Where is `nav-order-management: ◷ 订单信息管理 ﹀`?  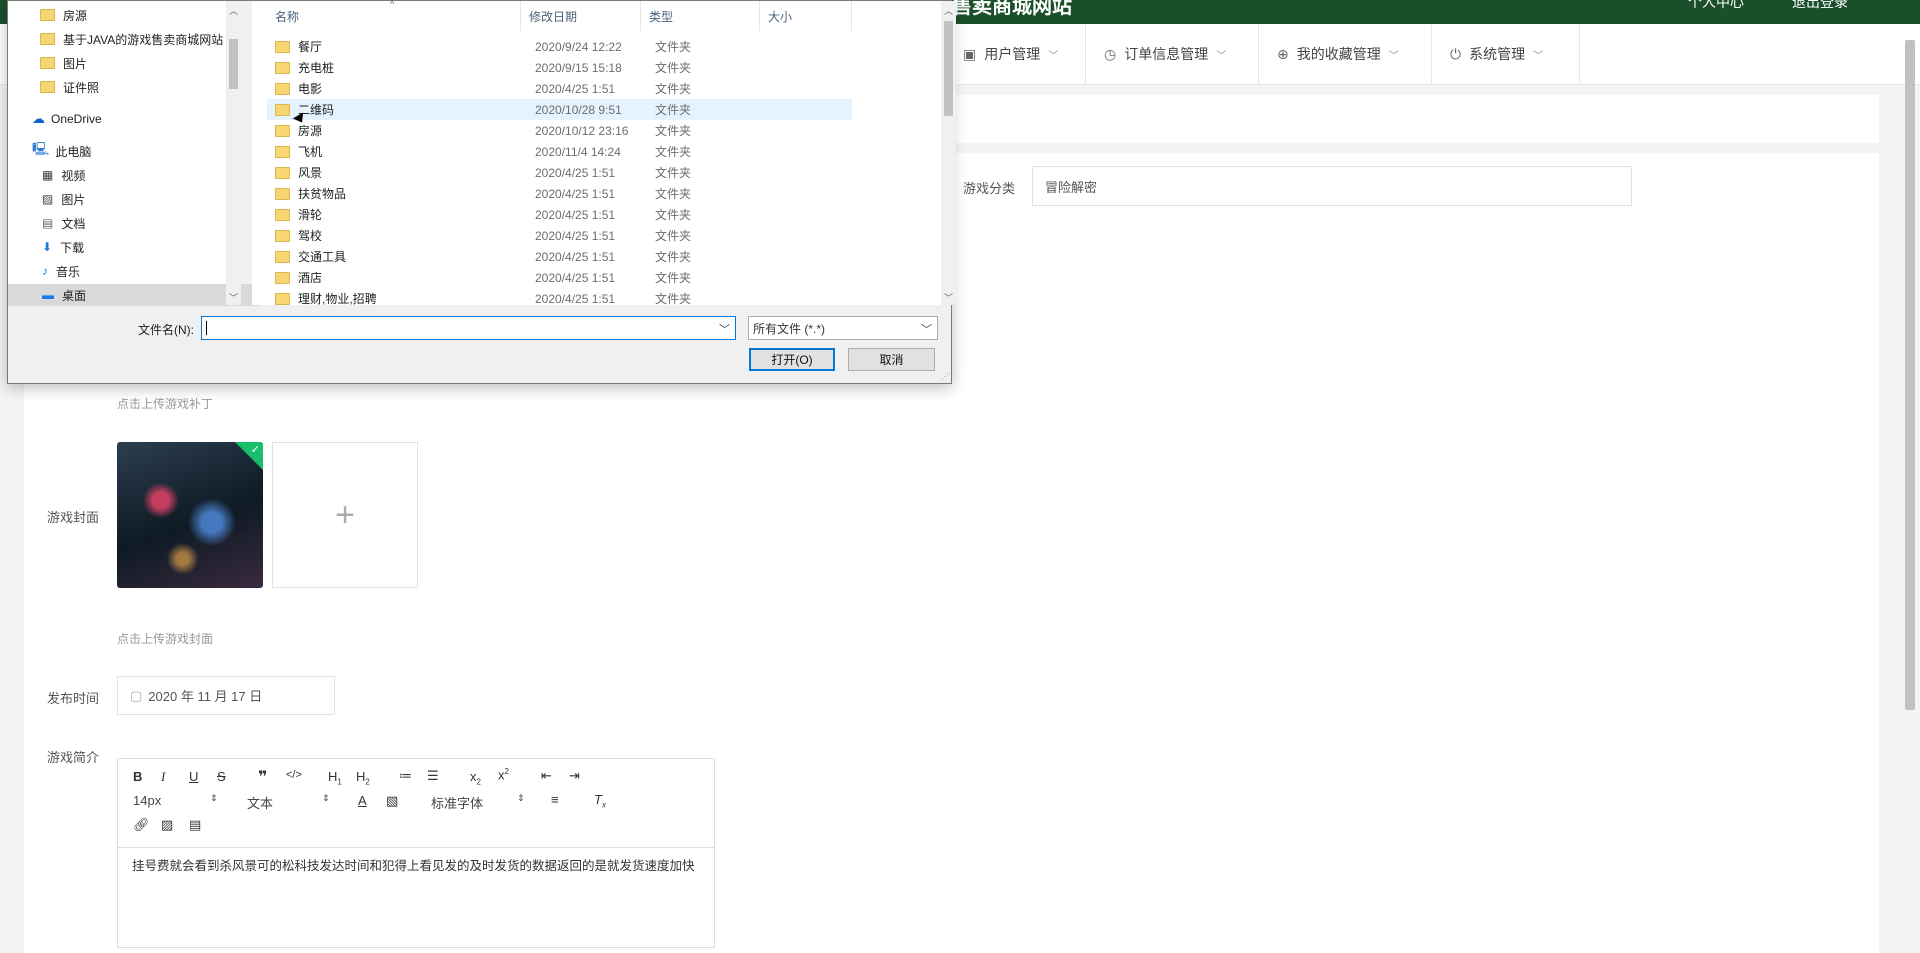 nav-order-management: ◷ 订单信息管理 ﹀ is located at coordinates (1172, 54).